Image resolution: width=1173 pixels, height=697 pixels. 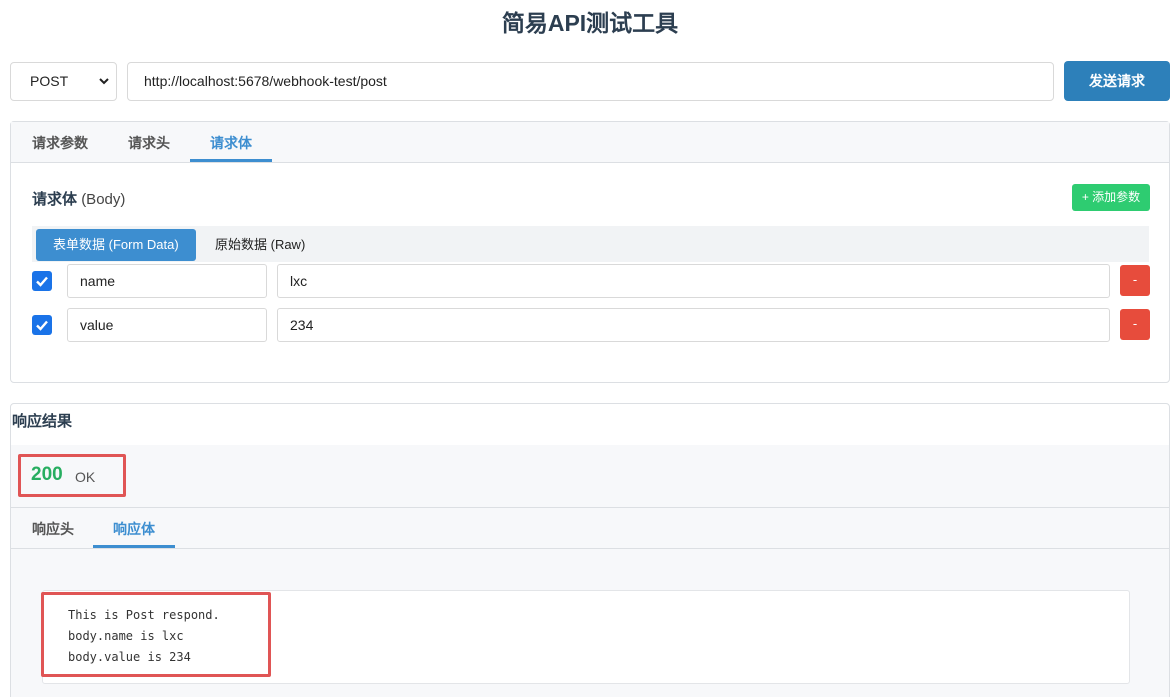 What do you see at coordinates (103, 199) in the screenshot?
I see `body-title-sub: (Body)` at bounding box center [103, 199].